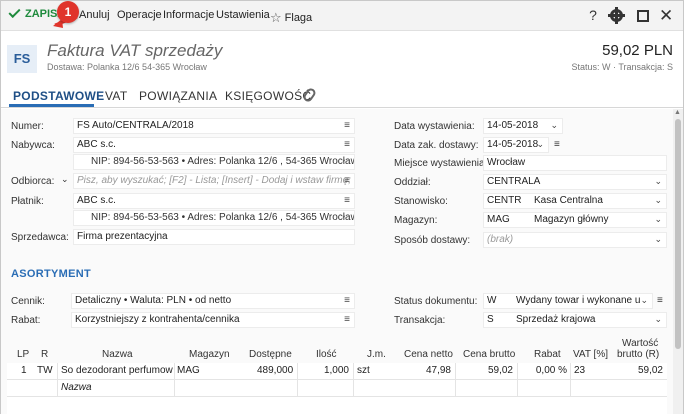 This screenshot has width=684, height=414. I want to click on help-button: ?, so click(593, 15).